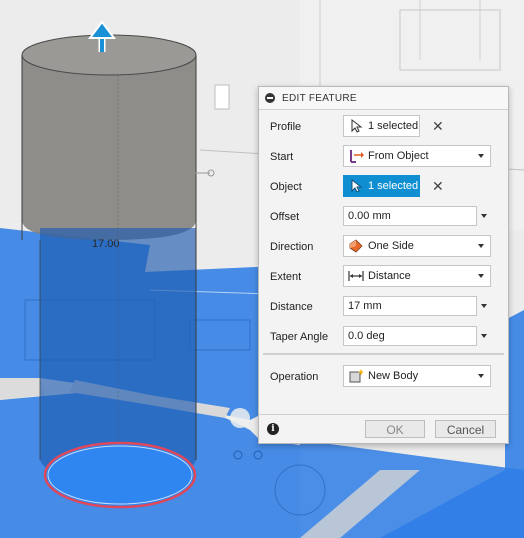  What do you see at coordinates (292, 247) in the screenshot?
I see `direction-label: Direction` at bounding box center [292, 247].